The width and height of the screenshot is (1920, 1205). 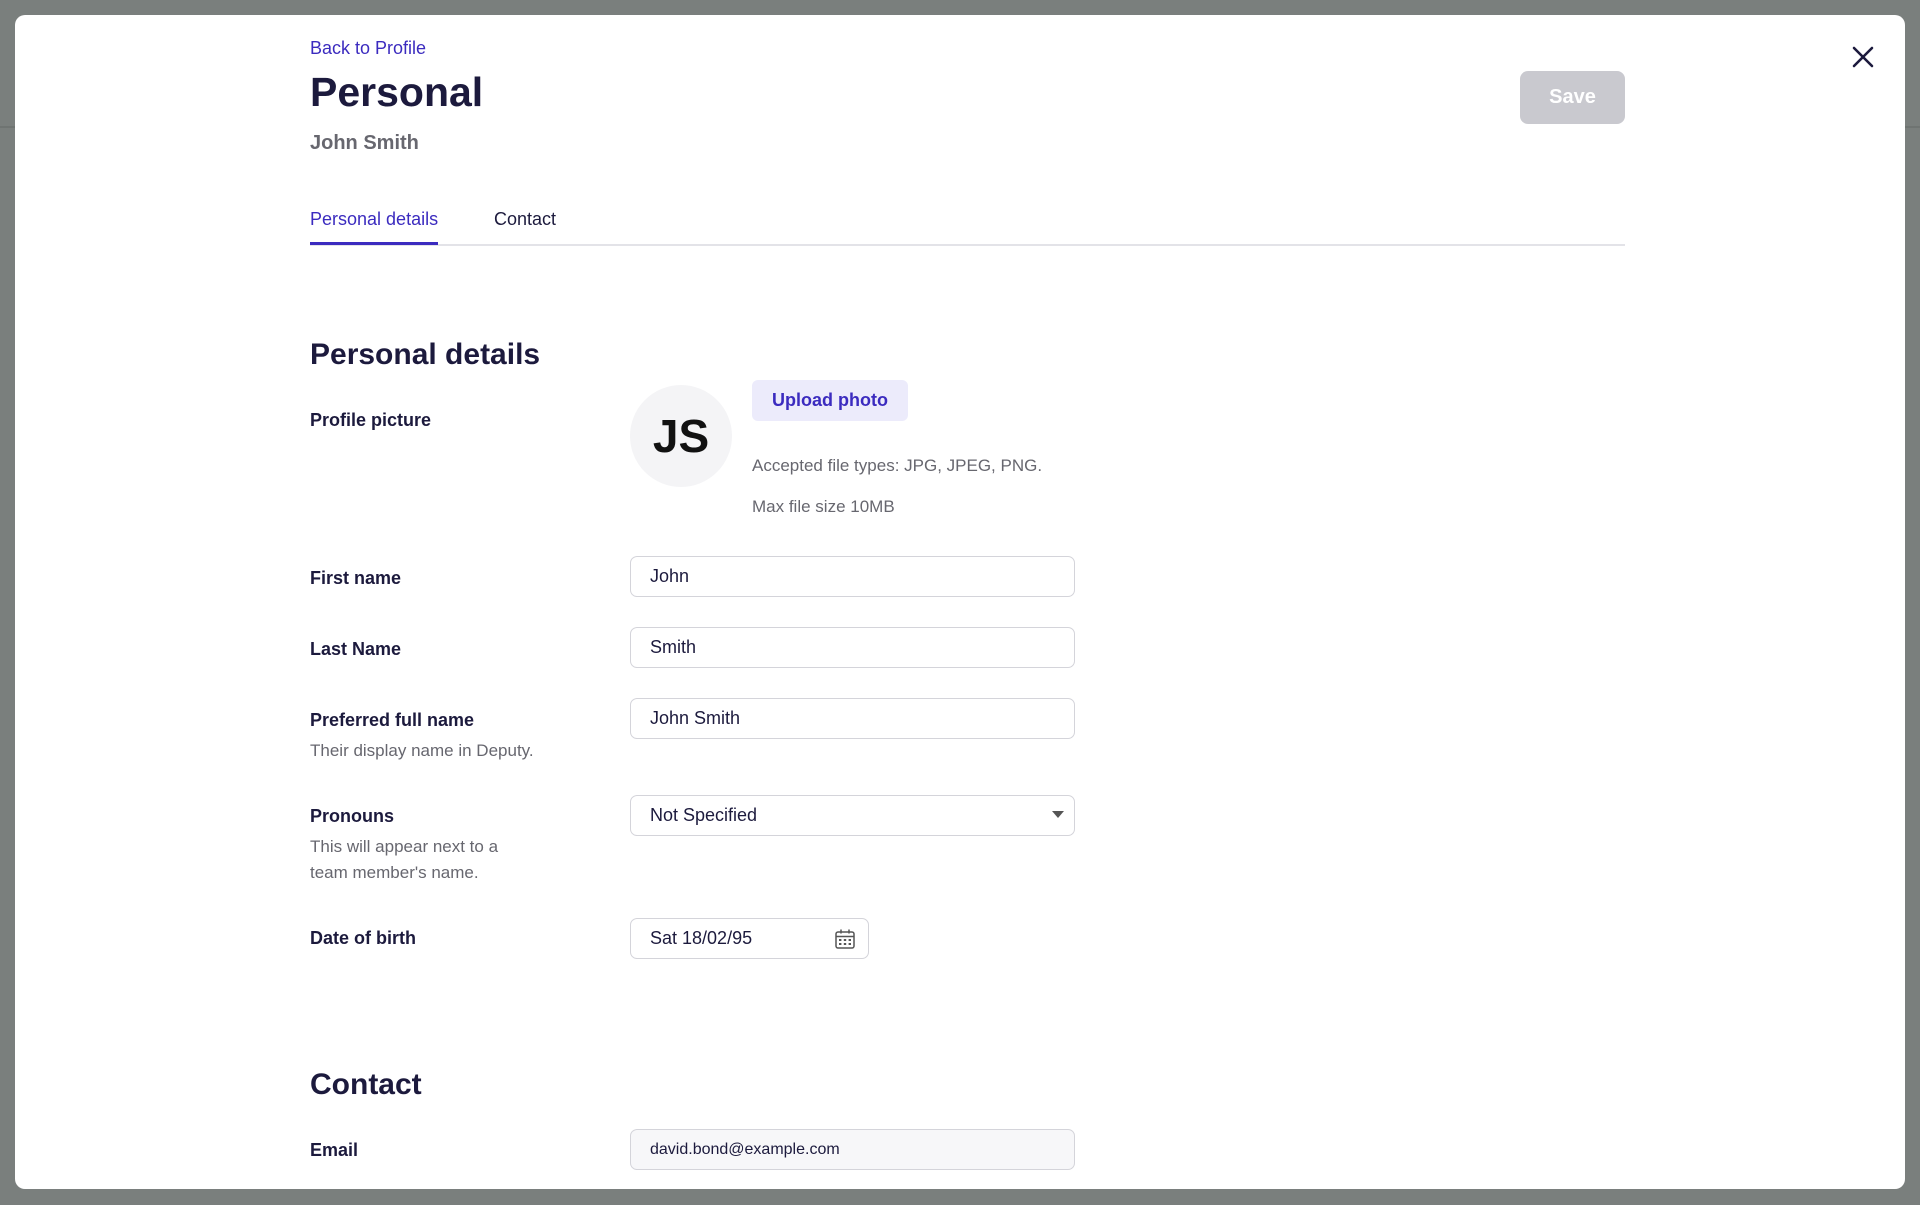 What do you see at coordinates (670, 576) in the screenshot?
I see `first-name-value: John` at bounding box center [670, 576].